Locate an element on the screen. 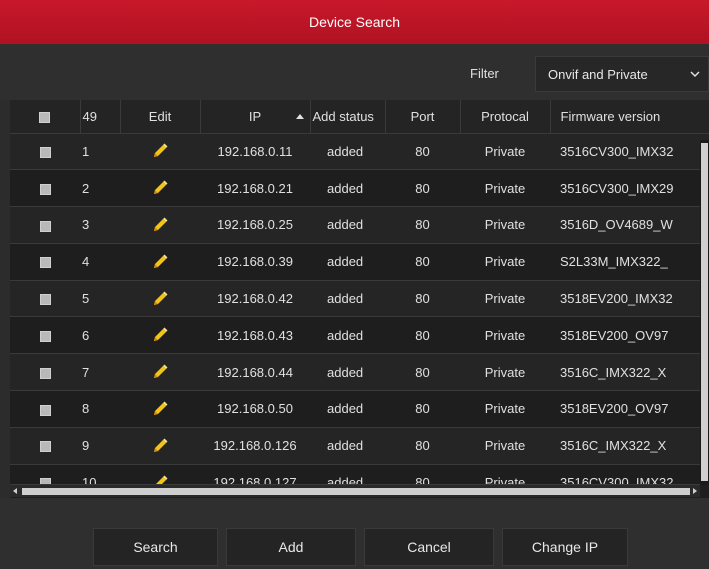 Image resolution: width=709 pixels, height=569 pixels. select-all-column is located at coordinates (45, 116).